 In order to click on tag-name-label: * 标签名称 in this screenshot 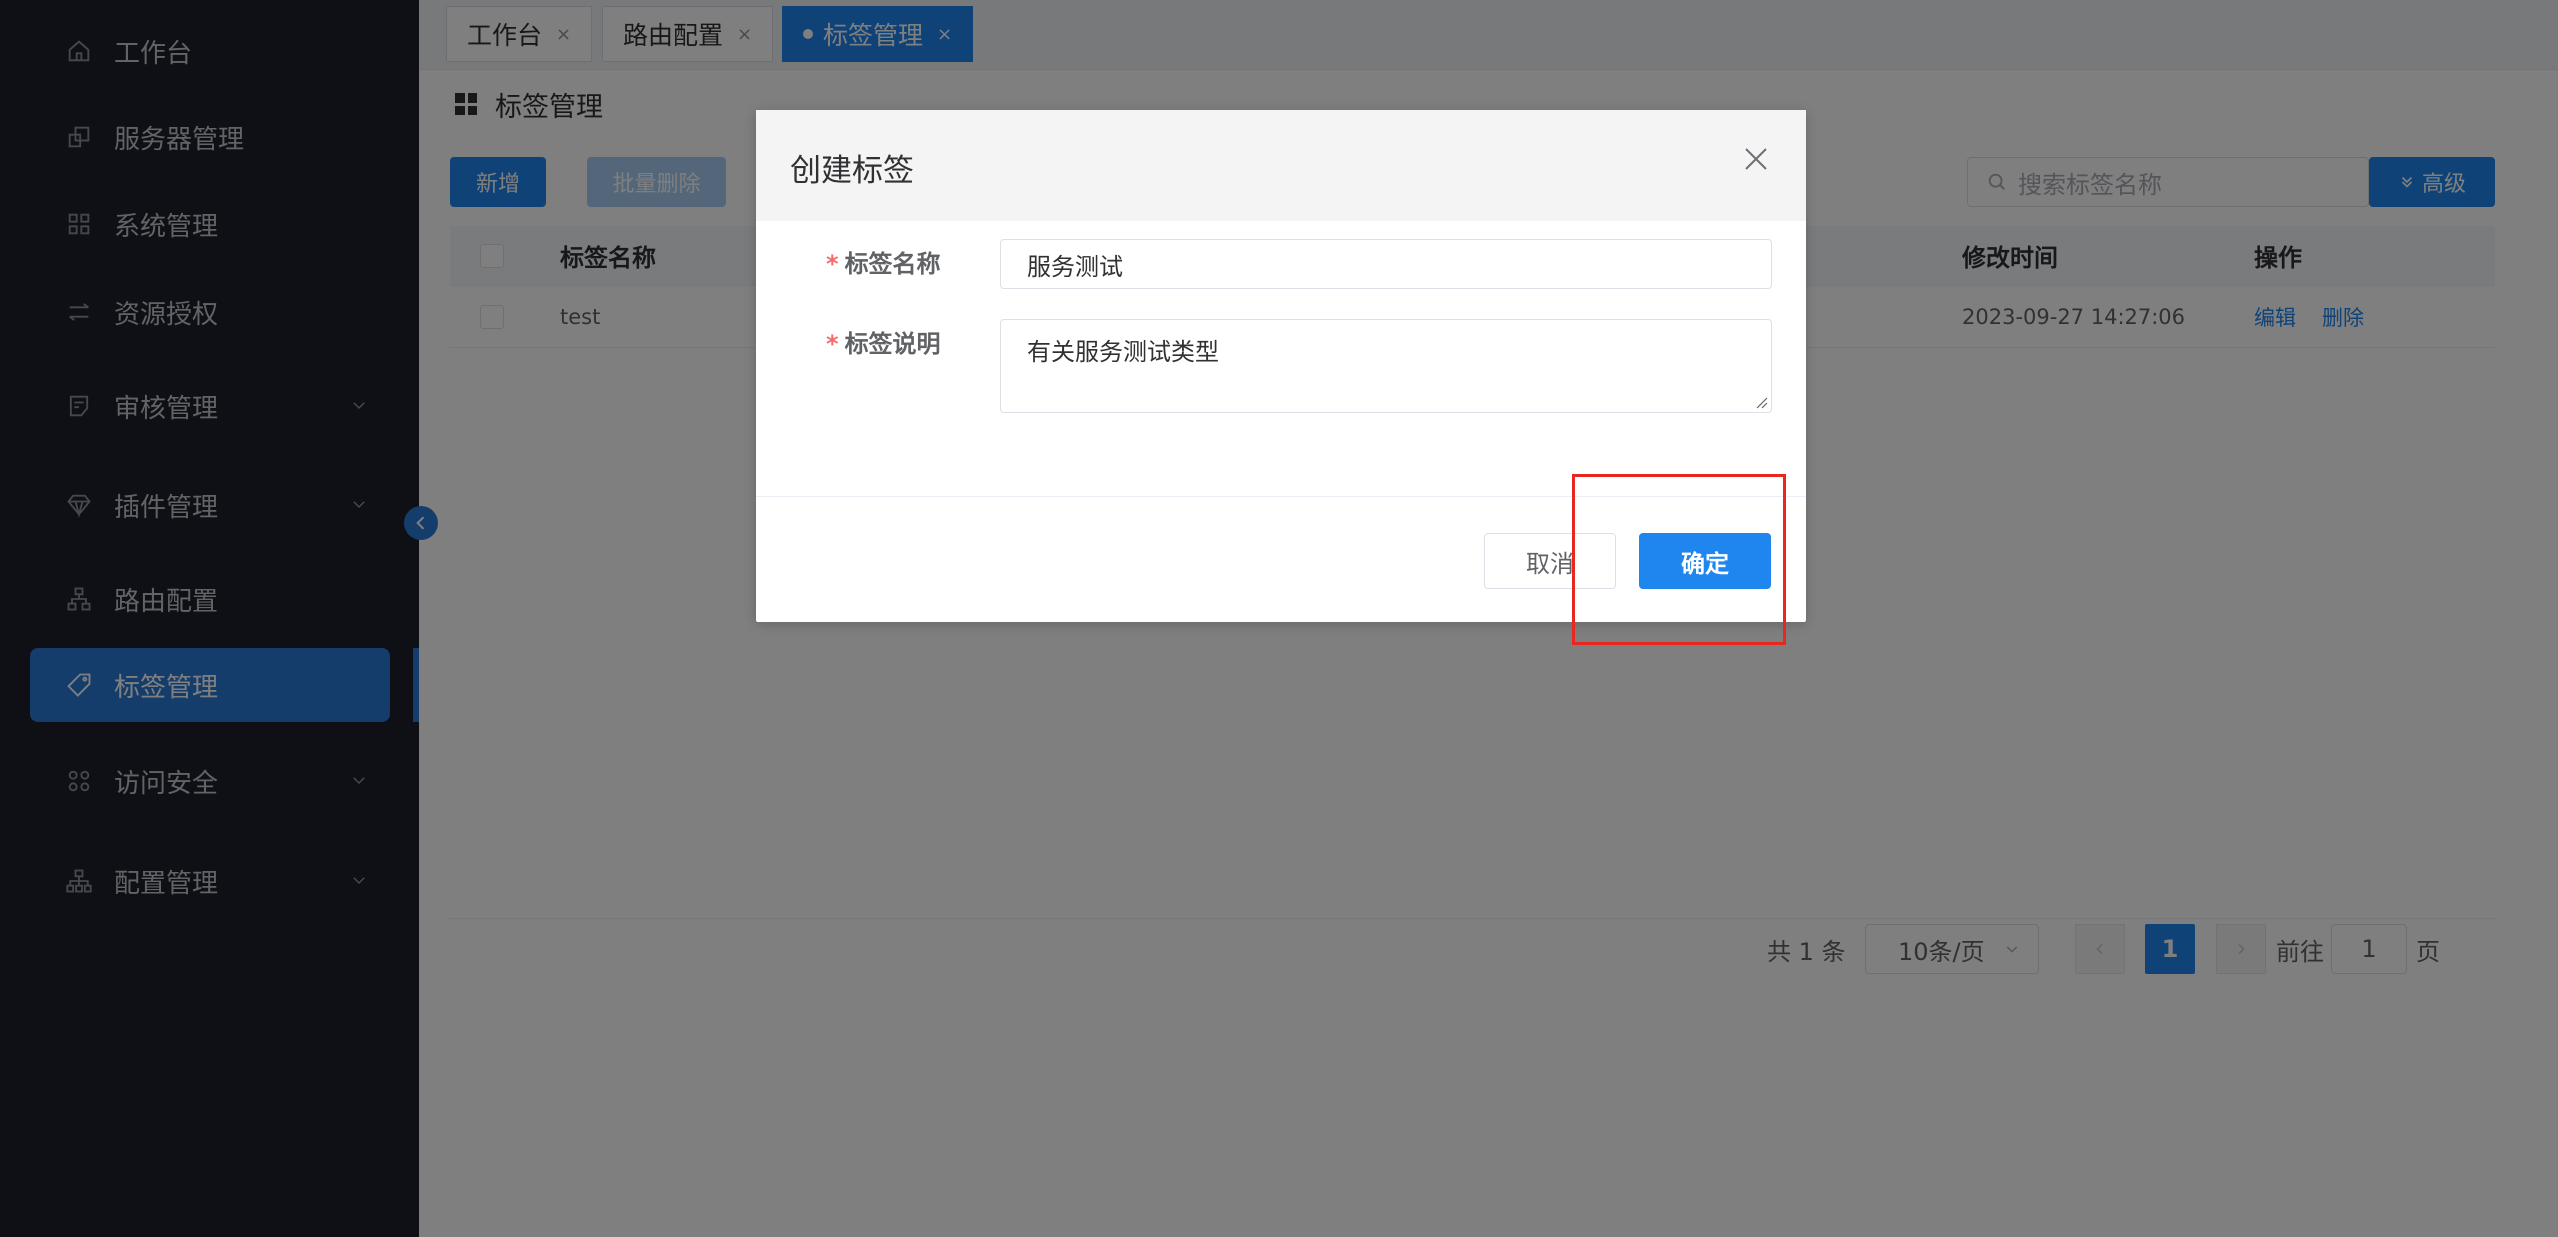, I will do `click(883, 261)`.